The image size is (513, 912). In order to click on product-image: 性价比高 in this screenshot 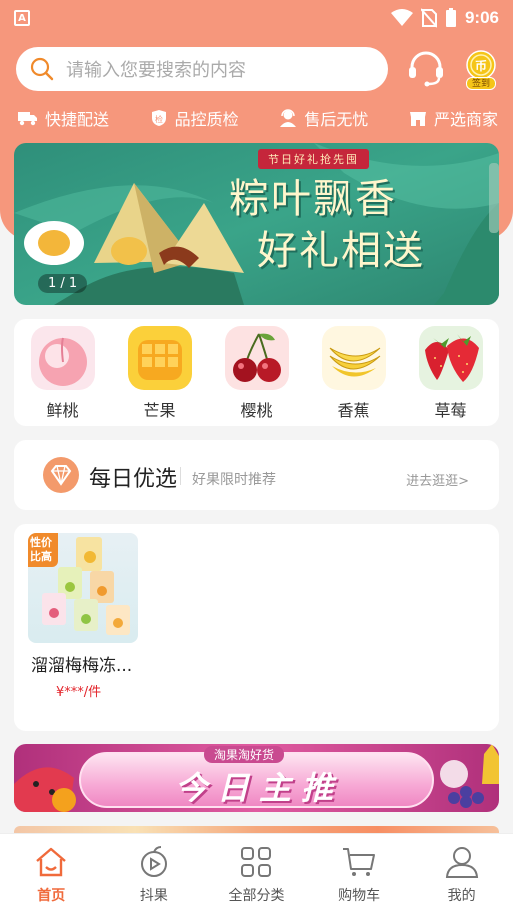, I will do `click(83, 588)`.